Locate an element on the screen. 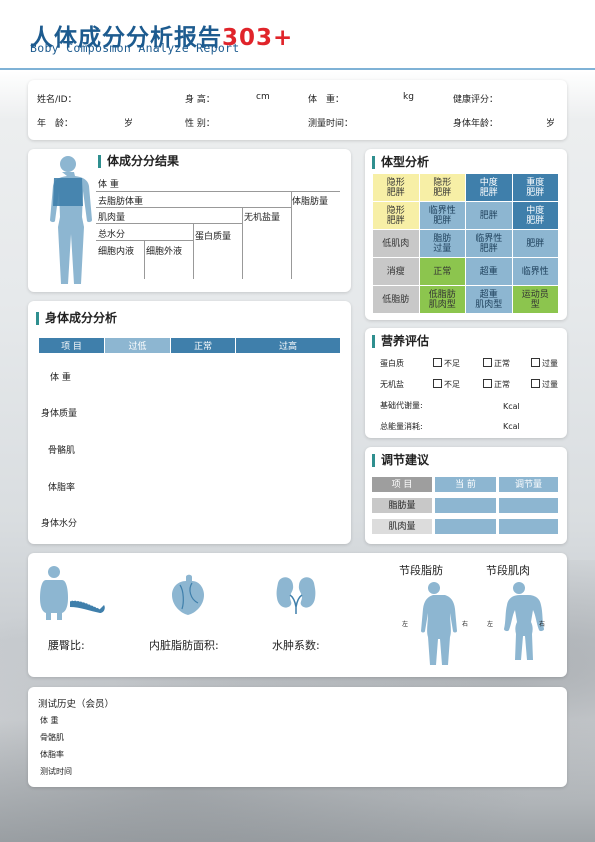  analysis-row-skeletal: 骨骼肌 is located at coordinates (62, 451).